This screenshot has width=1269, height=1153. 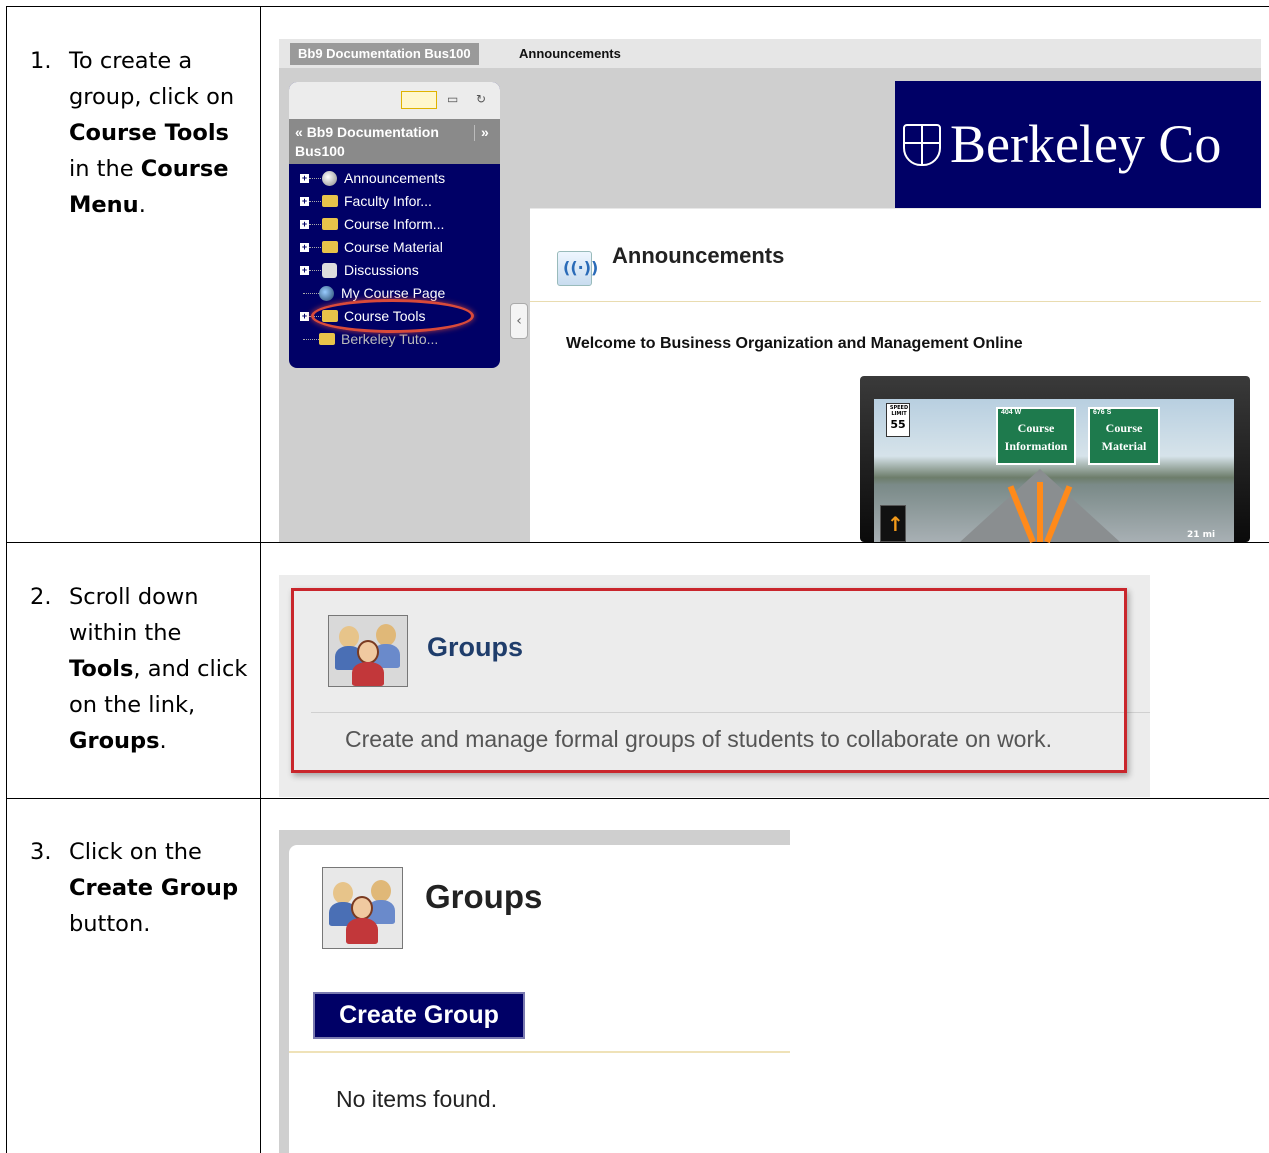 What do you see at coordinates (895, 301) in the screenshot?
I see `title-divider` at bounding box center [895, 301].